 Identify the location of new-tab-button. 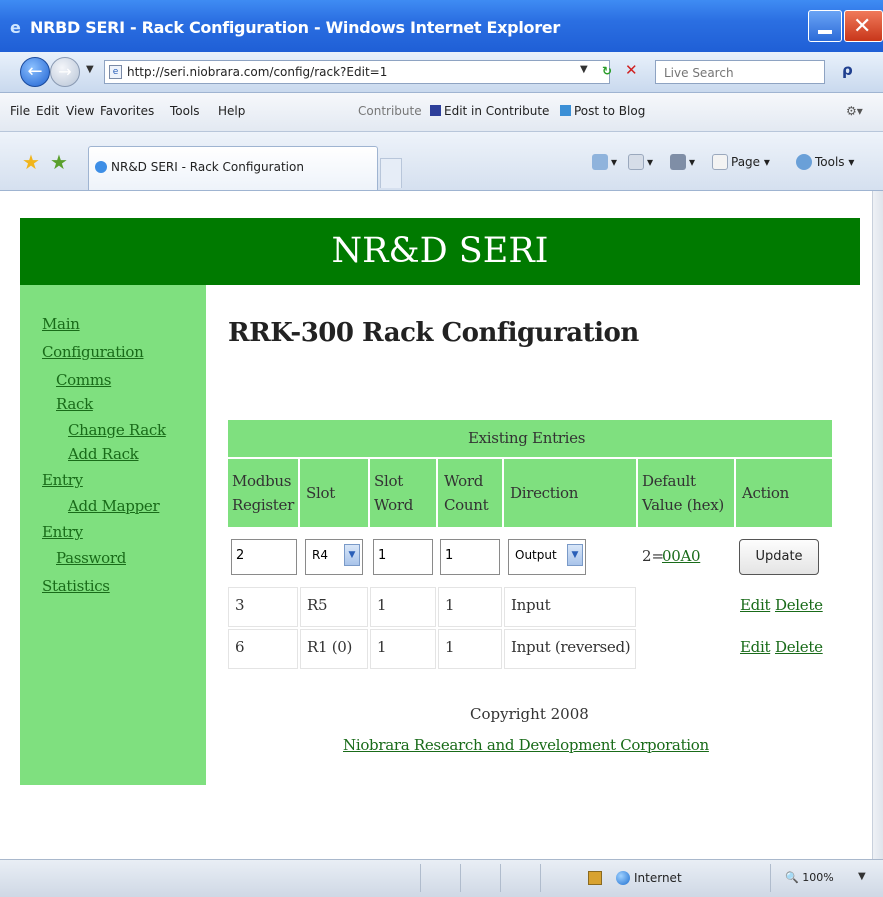
(391, 173).